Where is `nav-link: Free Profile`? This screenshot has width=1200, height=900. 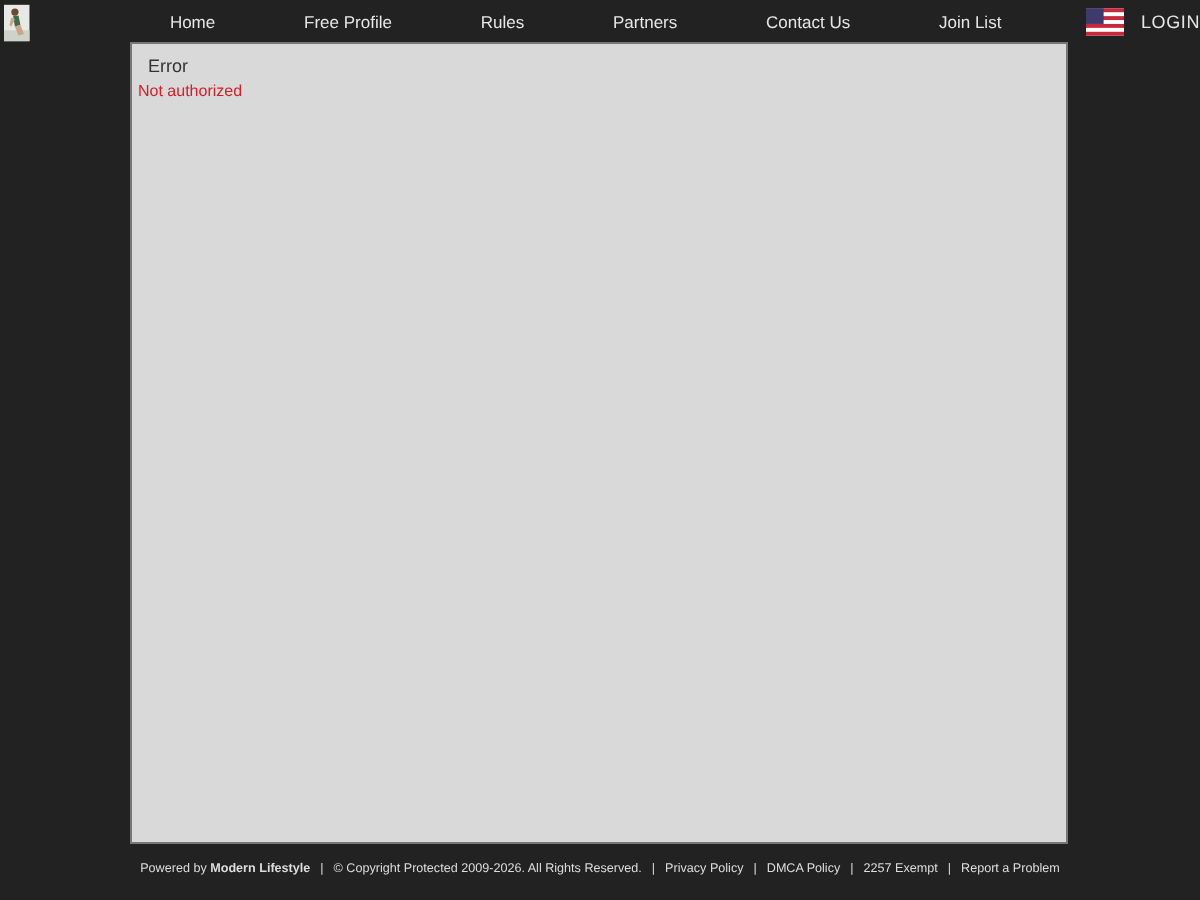 nav-link: Free Profile is located at coordinates (348, 21).